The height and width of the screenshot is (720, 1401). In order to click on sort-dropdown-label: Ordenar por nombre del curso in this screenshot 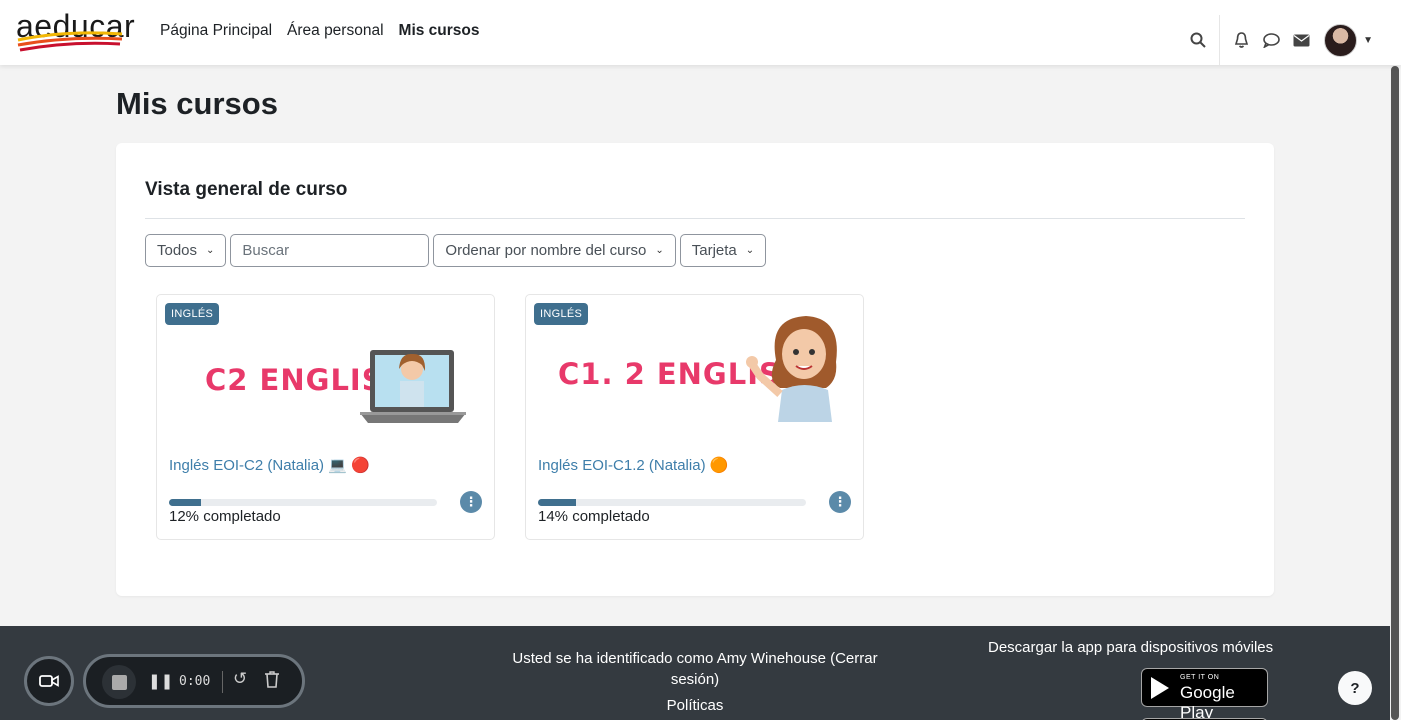, I will do `click(546, 250)`.